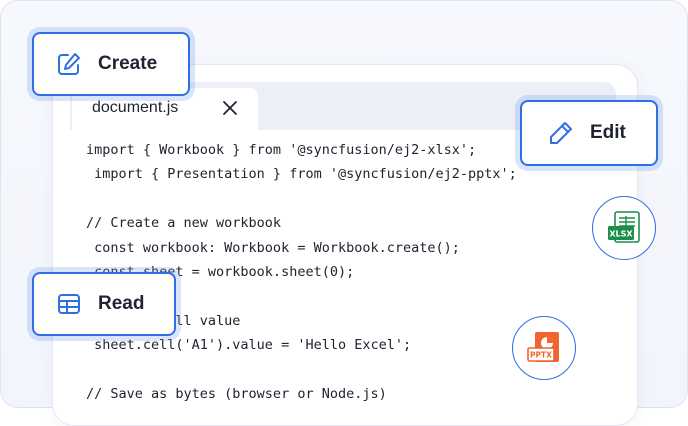  Describe the element at coordinates (621, 234) in the screenshot. I see `xlsx-badge-text: XLSX` at that location.